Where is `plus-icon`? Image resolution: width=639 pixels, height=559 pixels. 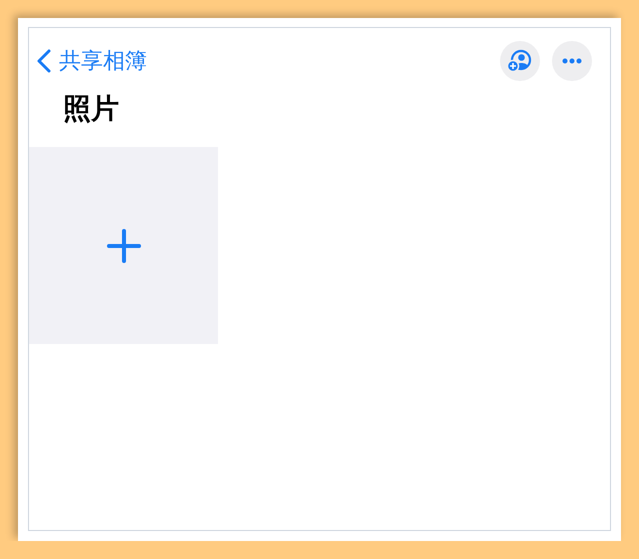 plus-icon is located at coordinates (123, 245).